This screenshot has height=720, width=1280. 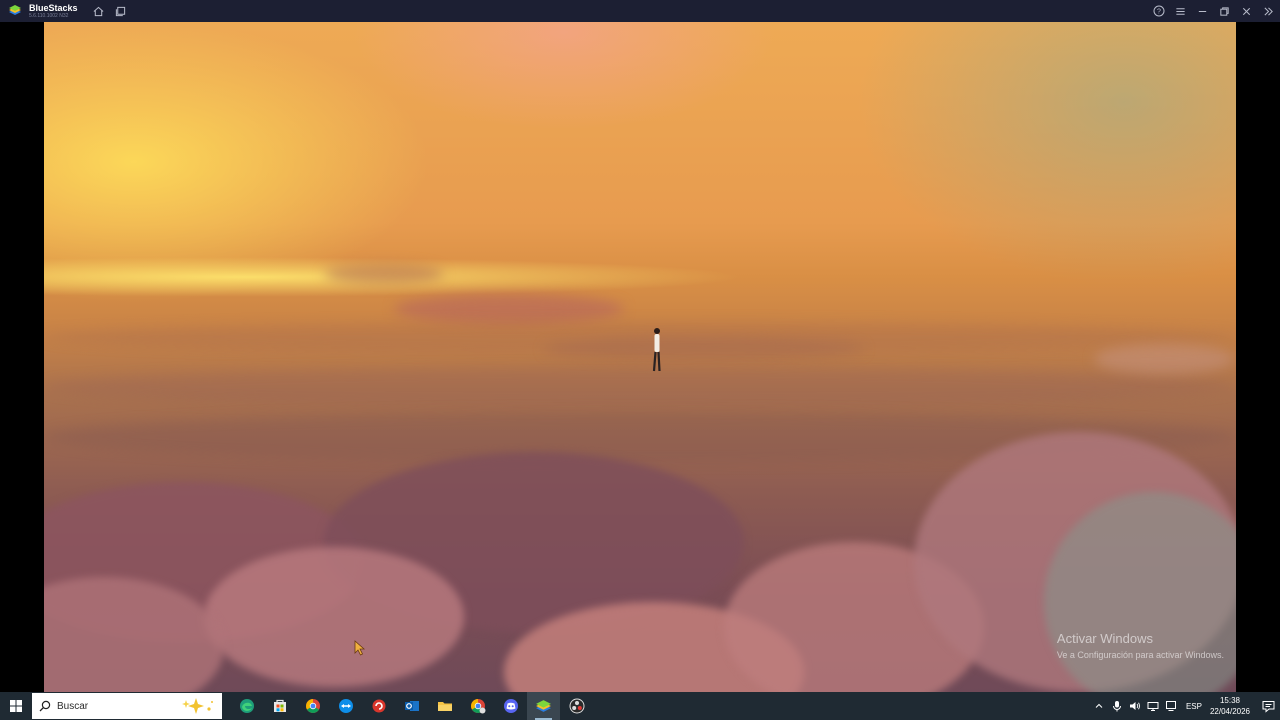 What do you see at coordinates (22, 357) in the screenshot?
I see `left-gutter` at bounding box center [22, 357].